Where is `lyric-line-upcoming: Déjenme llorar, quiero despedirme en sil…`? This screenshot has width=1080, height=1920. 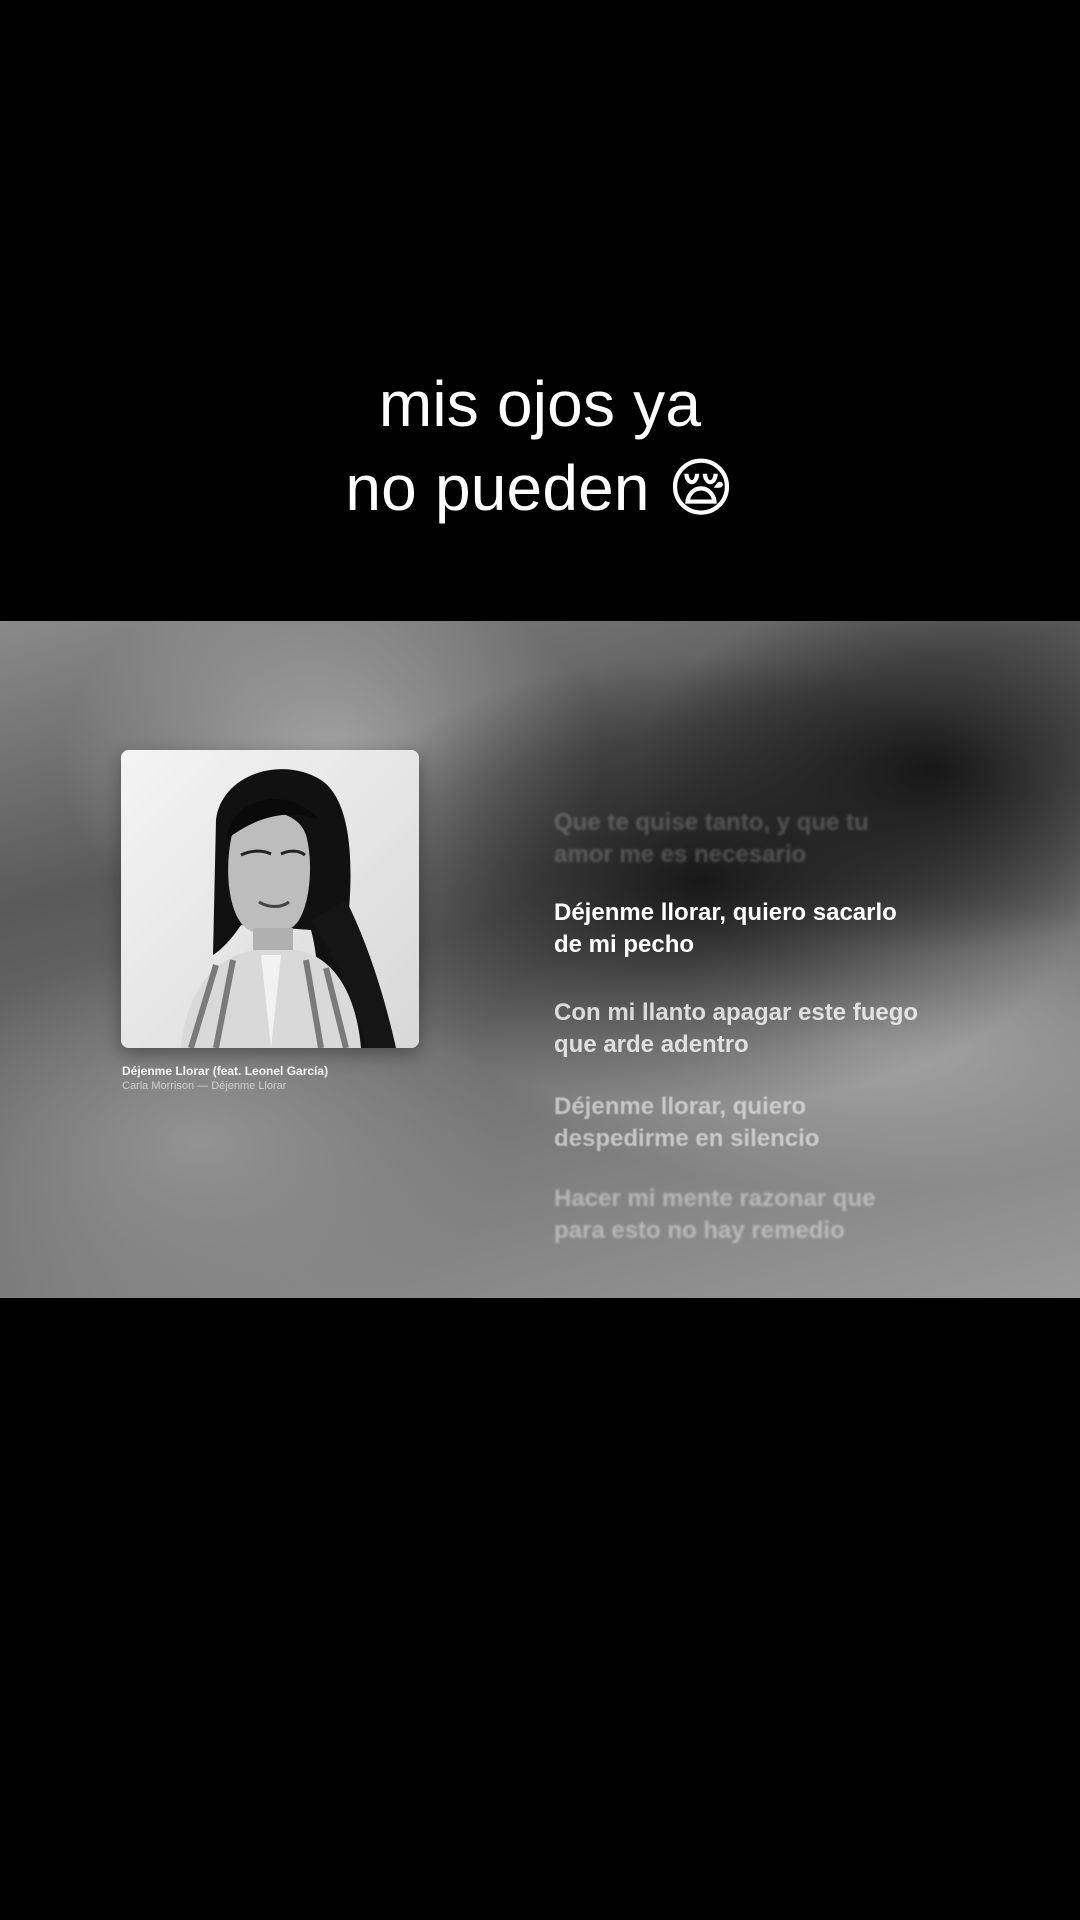
lyric-line-upcoming: Déjenme llorar, quiero despedirme en sil… is located at coordinates (769, 1123).